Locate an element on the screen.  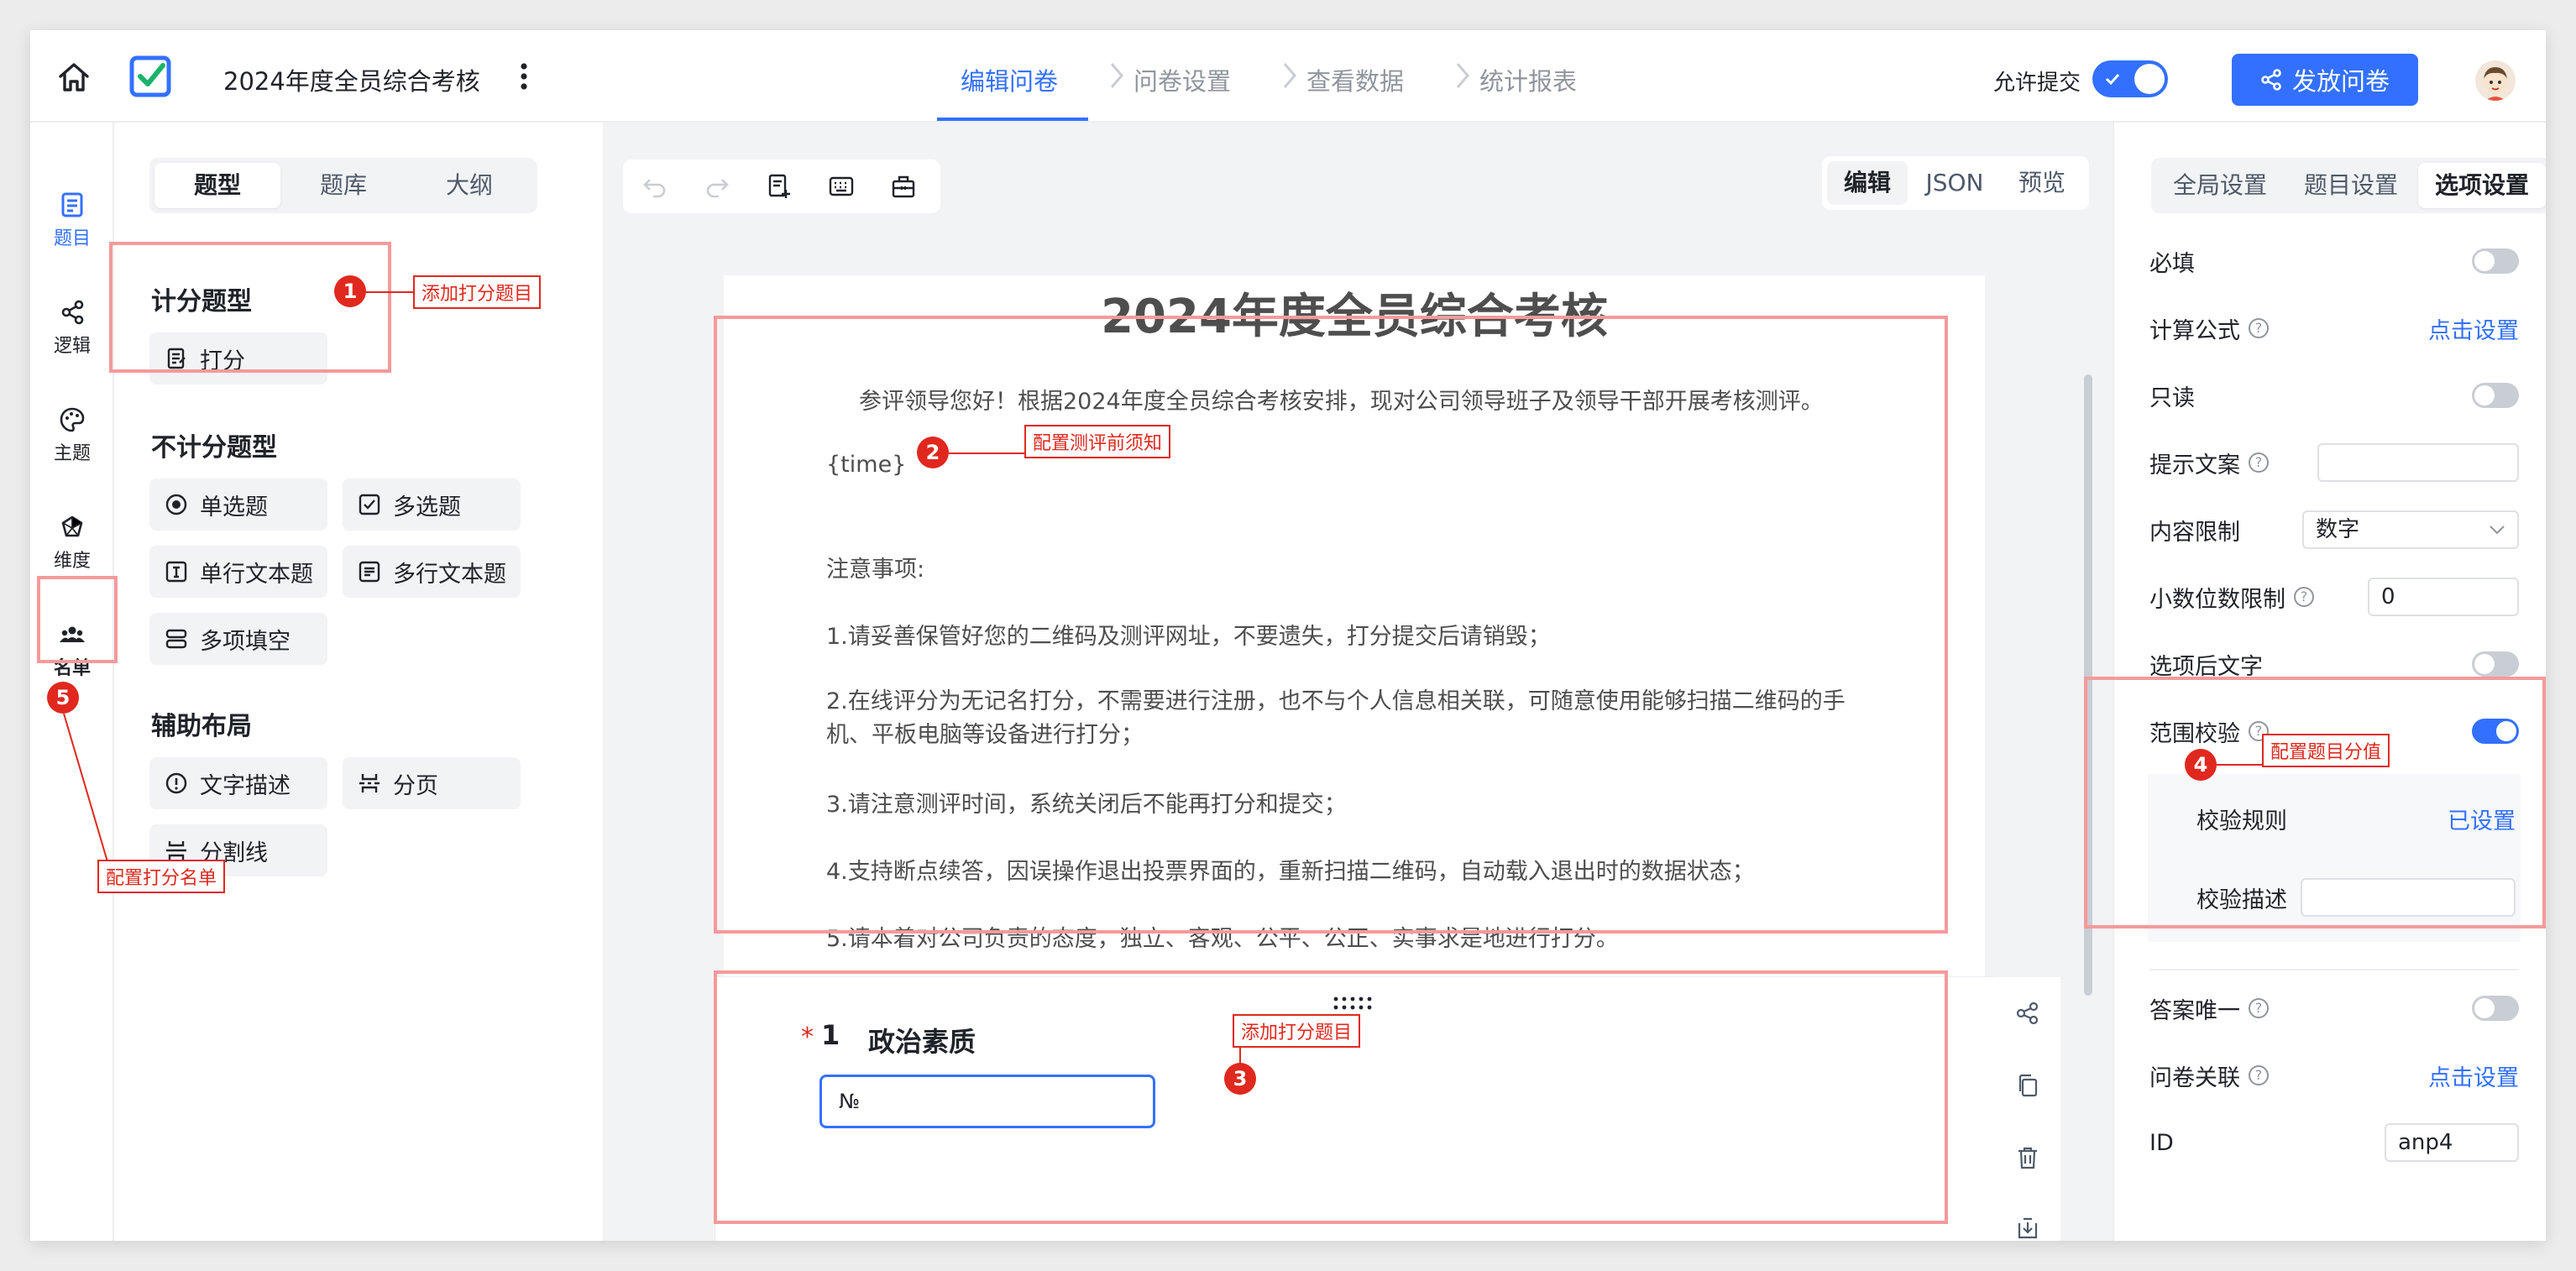
unscored-section-title: 不计分题型 is located at coordinates (214, 448).